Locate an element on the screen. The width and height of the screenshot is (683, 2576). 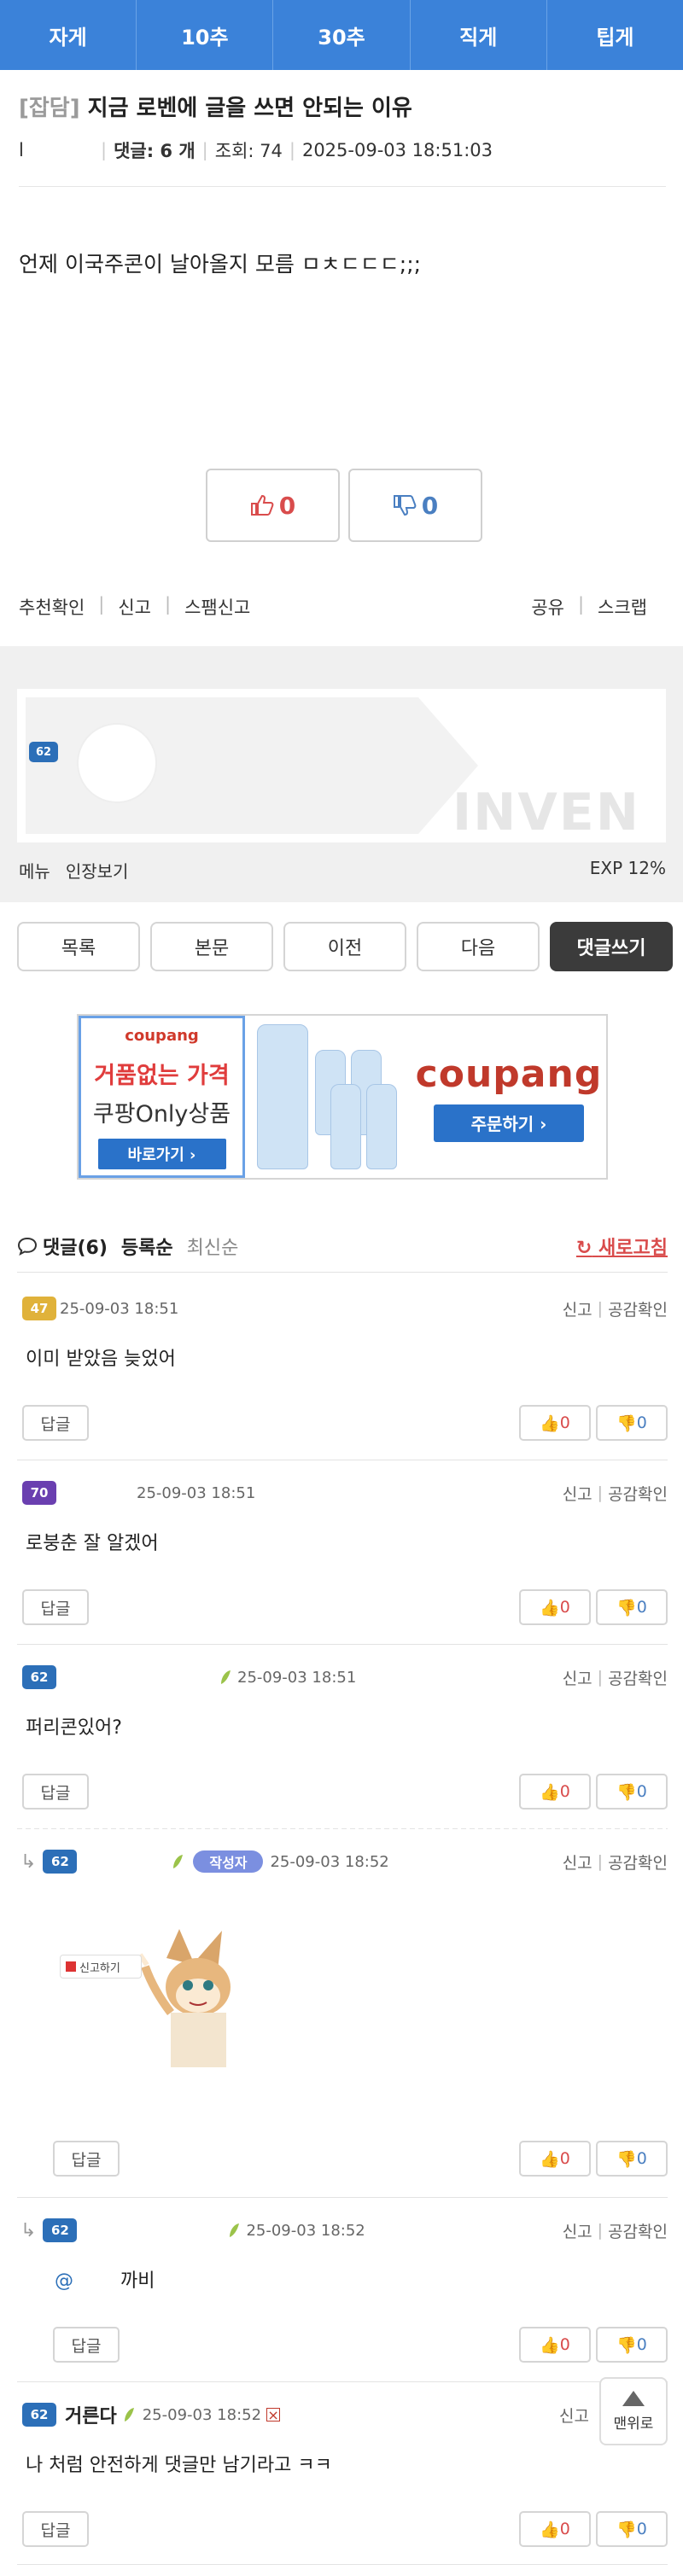
share-link: 공유 is located at coordinates (547, 607).